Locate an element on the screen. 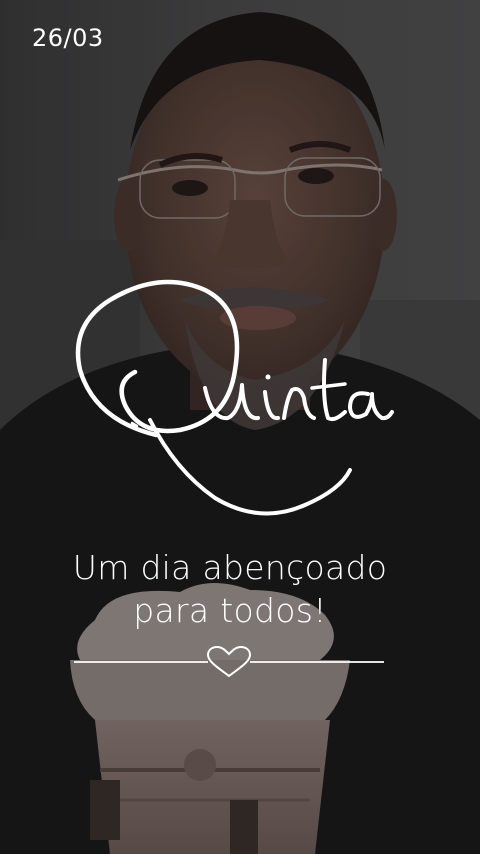 The height and width of the screenshot is (854, 480). date-label: 26/03 is located at coordinates (68, 38).